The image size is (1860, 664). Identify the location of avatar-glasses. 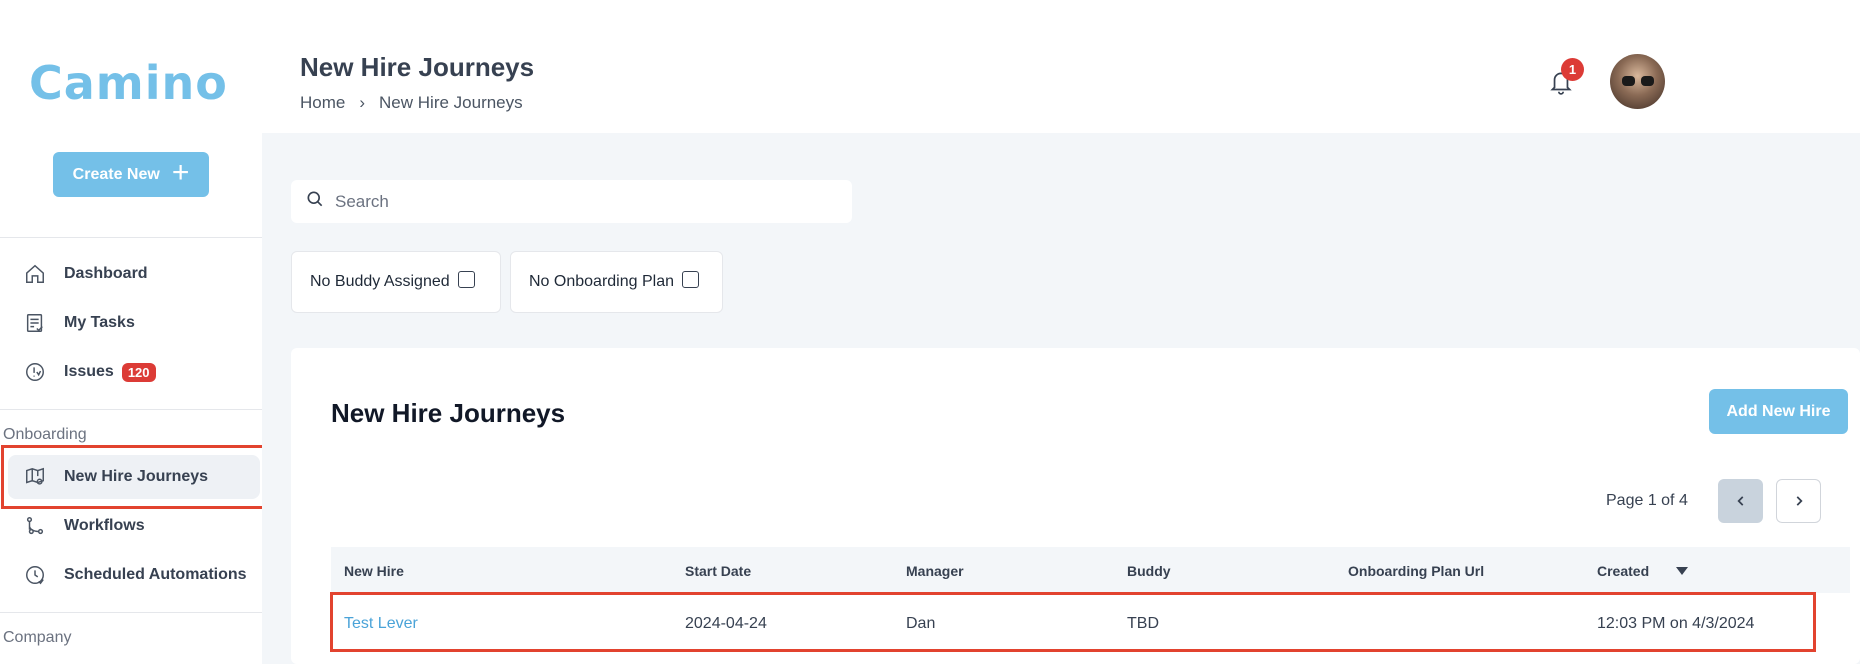
(1638, 81).